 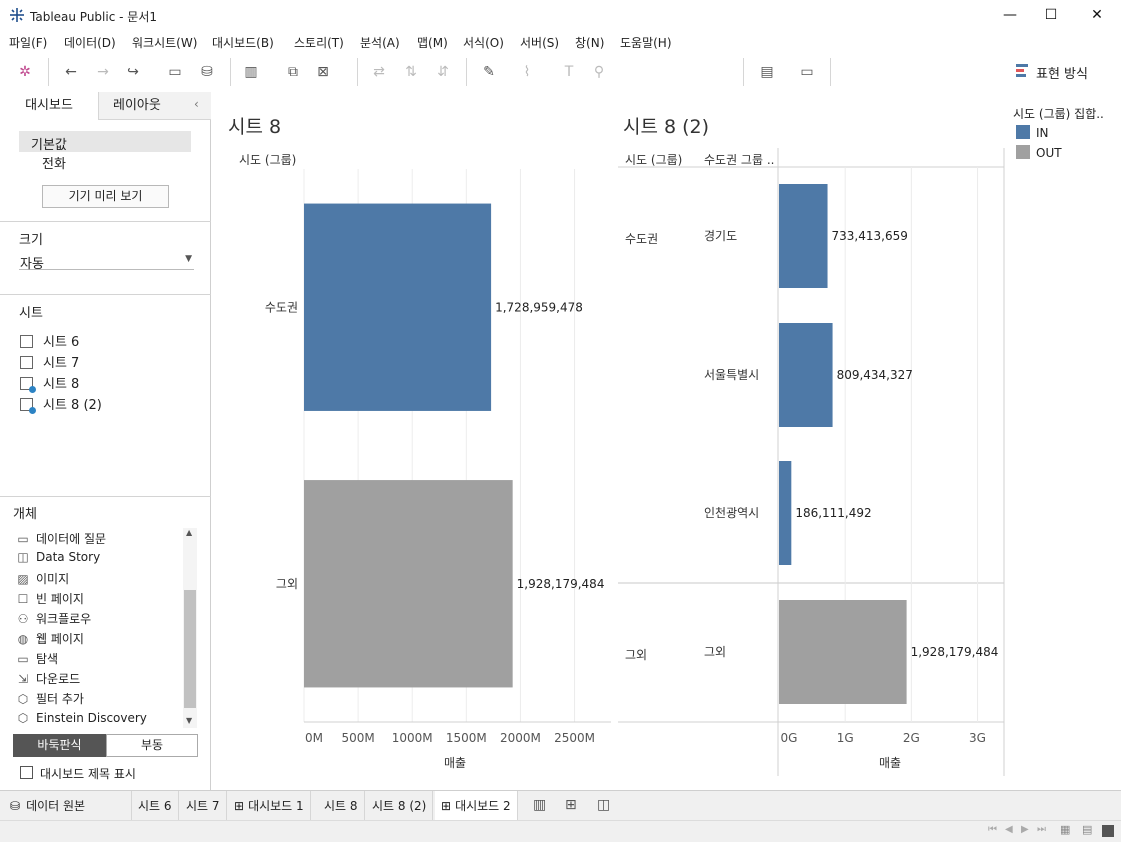 I want to click on tab-dashboard-1: ⊞ 대시보드 1, so click(x=269, y=806).